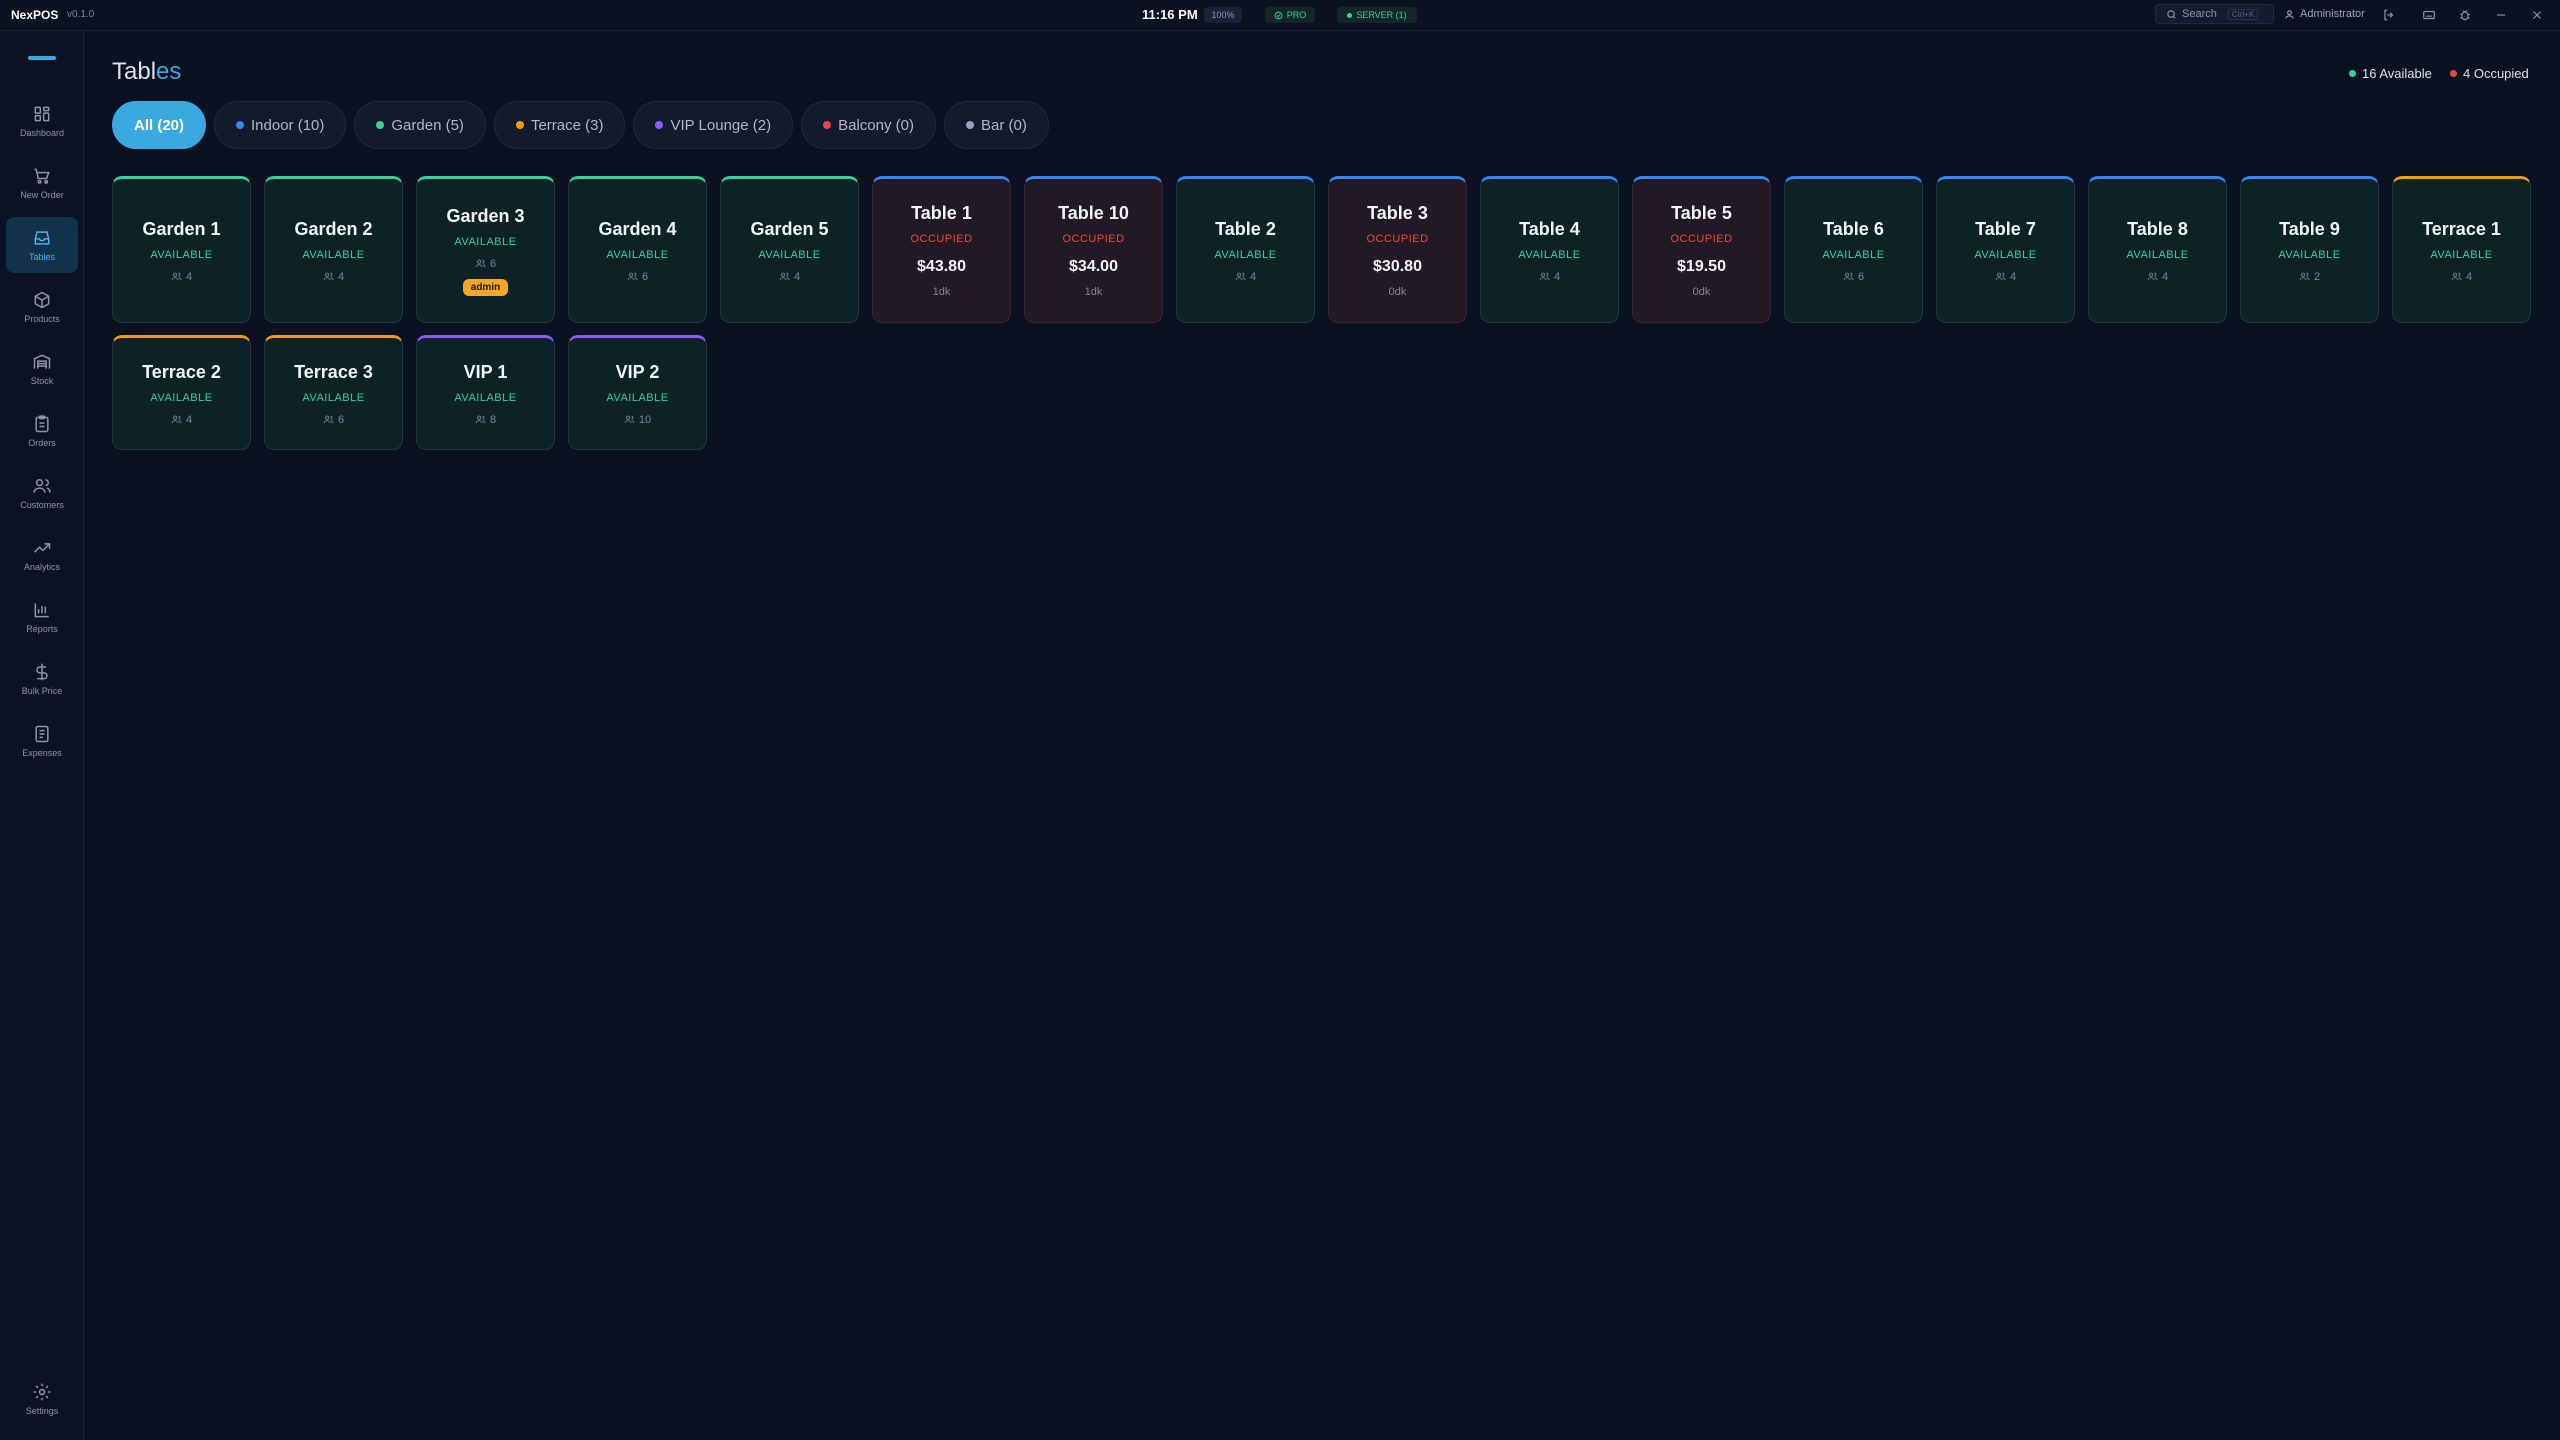 This screenshot has width=2560, height=1440. What do you see at coordinates (42, 1392) in the screenshot?
I see `gear-icon` at bounding box center [42, 1392].